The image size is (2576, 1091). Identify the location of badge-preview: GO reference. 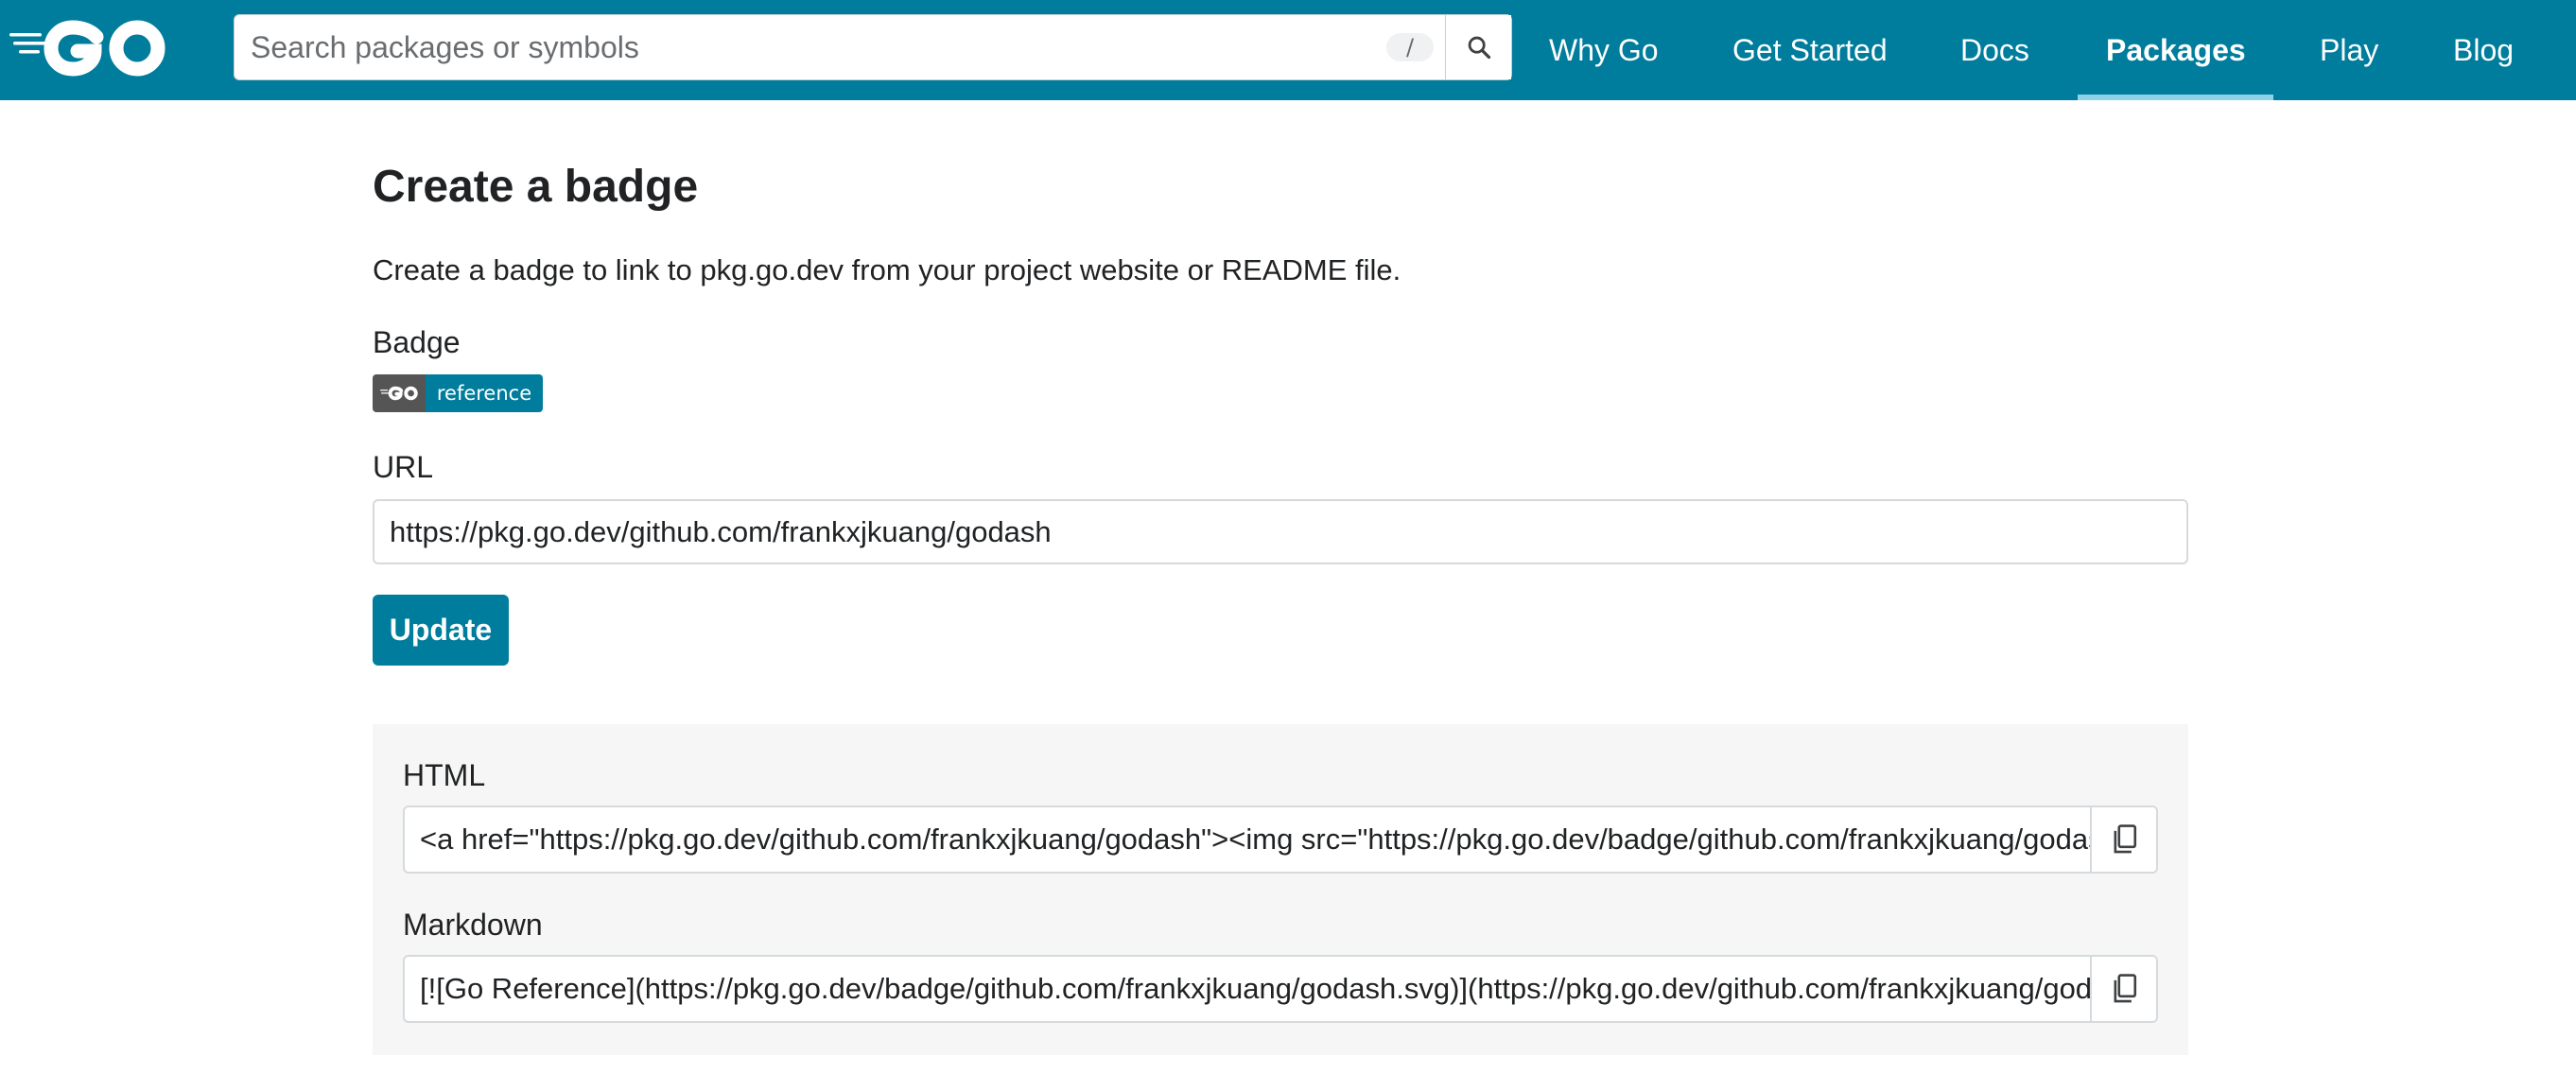
(458, 393).